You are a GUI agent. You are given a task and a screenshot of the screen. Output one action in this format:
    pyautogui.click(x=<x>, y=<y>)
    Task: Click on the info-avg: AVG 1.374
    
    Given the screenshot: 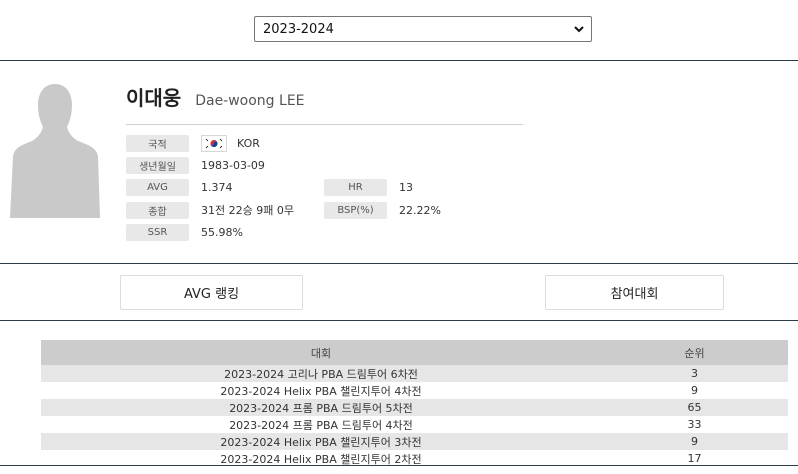 What is the action you would take?
    pyautogui.click(x=179, y=187)
    